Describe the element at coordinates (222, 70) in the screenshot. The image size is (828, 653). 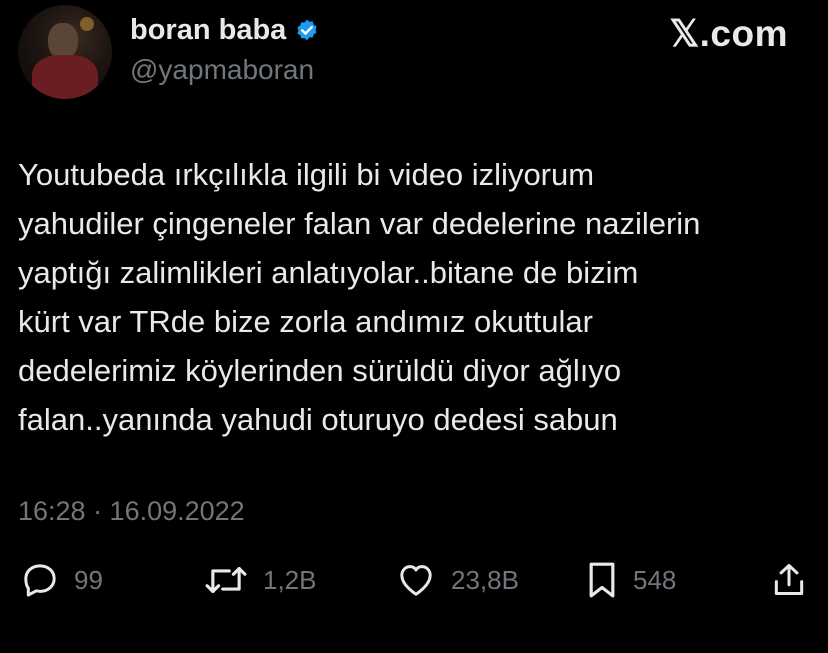
I see `user-handle: @yapmaboran` at that location.